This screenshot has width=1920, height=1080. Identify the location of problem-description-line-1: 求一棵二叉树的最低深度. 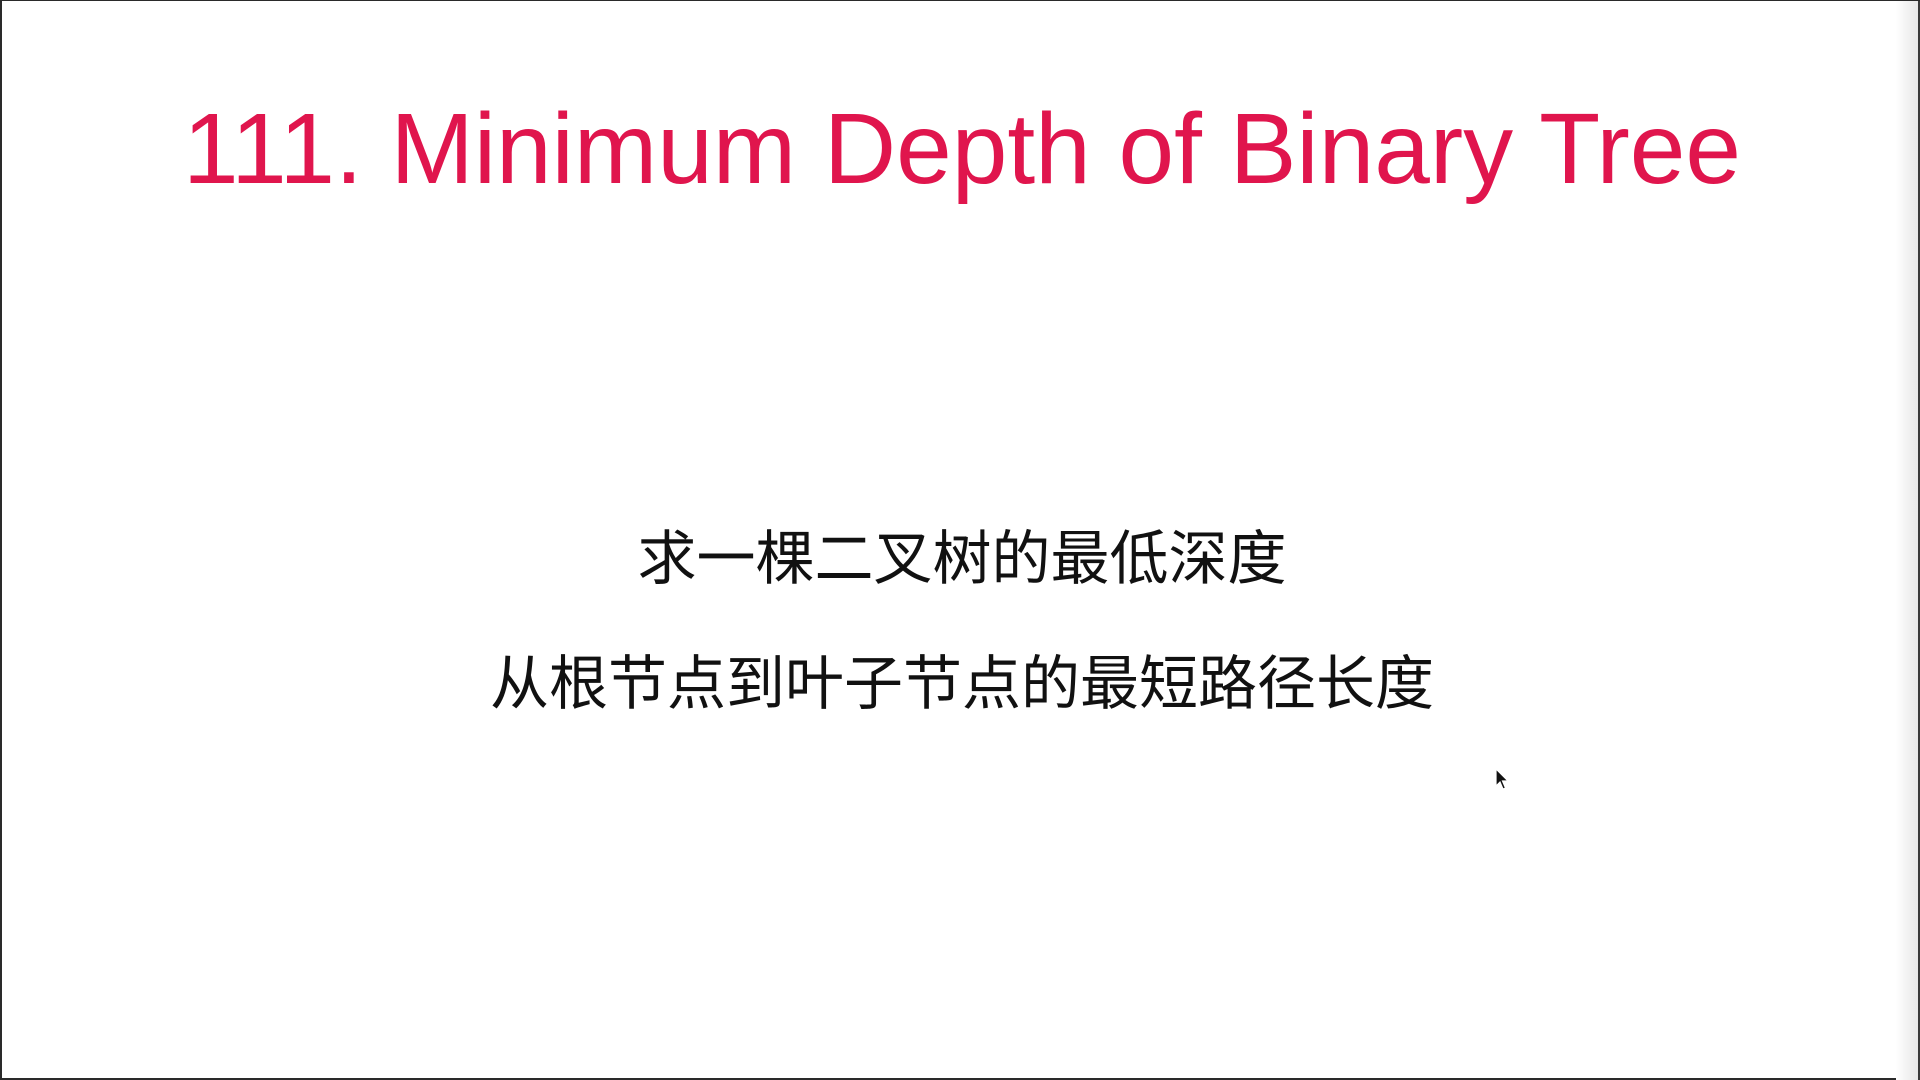
(962, 558).